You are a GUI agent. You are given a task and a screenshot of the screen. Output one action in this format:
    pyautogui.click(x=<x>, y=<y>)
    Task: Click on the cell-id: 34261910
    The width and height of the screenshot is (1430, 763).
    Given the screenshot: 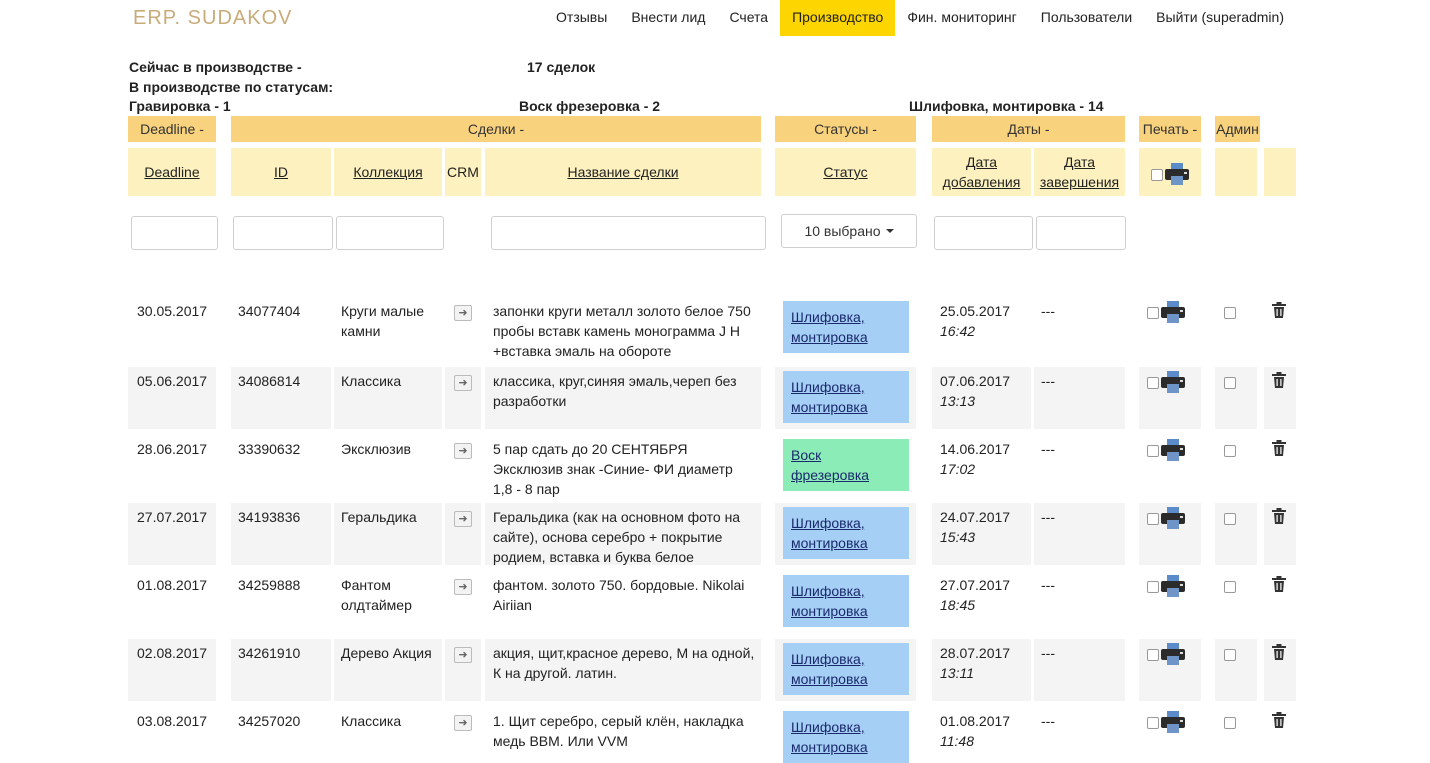 What is the action you would take?
    pyautogui.click(x=269, y=653)
    